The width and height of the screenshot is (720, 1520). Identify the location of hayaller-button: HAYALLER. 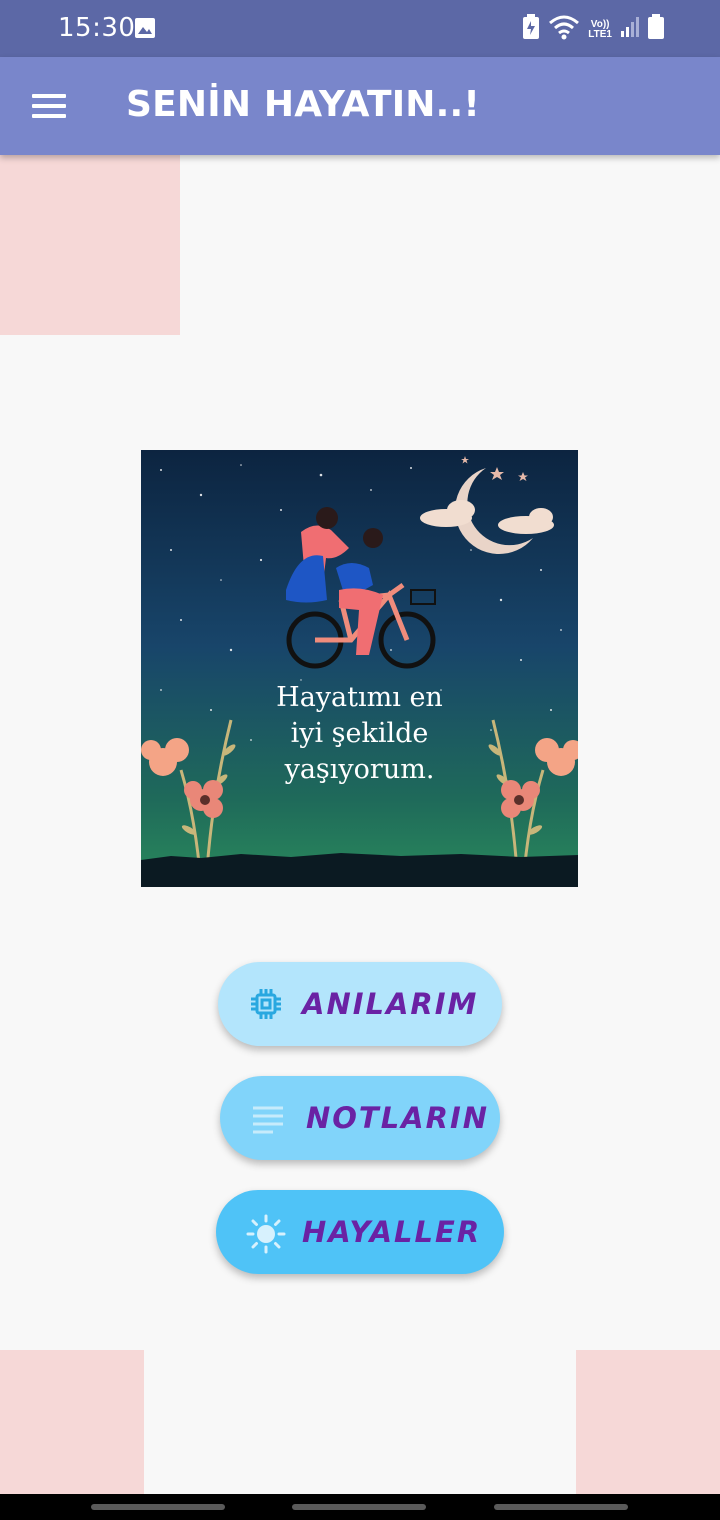
(360, 1232).